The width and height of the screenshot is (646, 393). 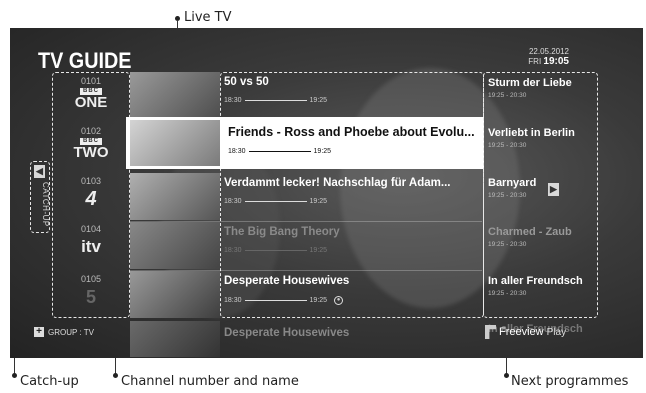 I want to click on channel-number: 0104, so click(x=91, y=229).